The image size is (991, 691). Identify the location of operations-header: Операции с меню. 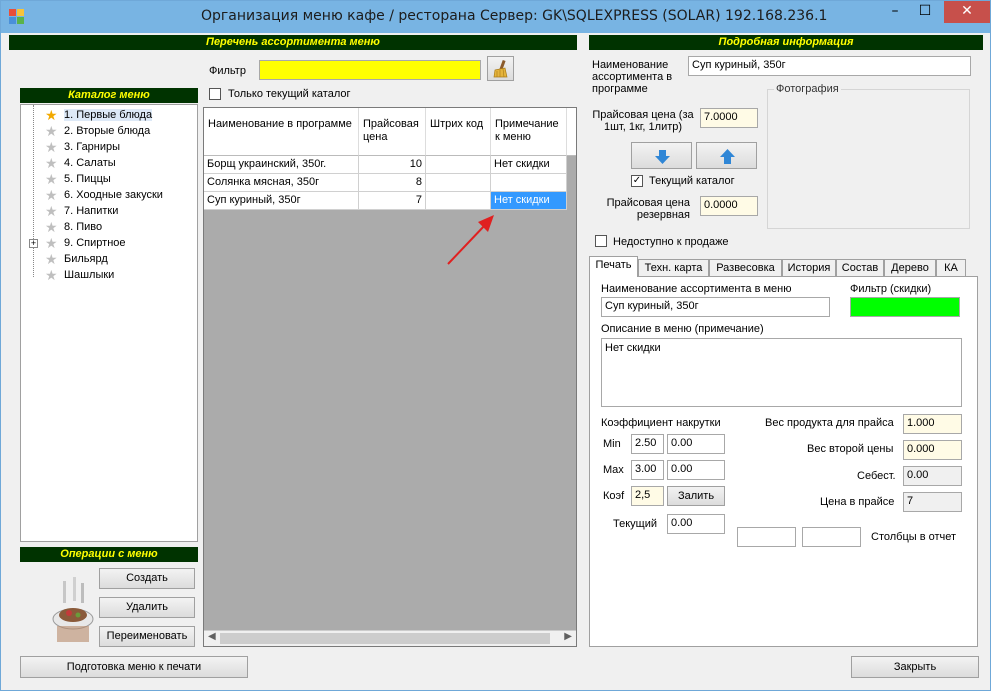
(109, 554).